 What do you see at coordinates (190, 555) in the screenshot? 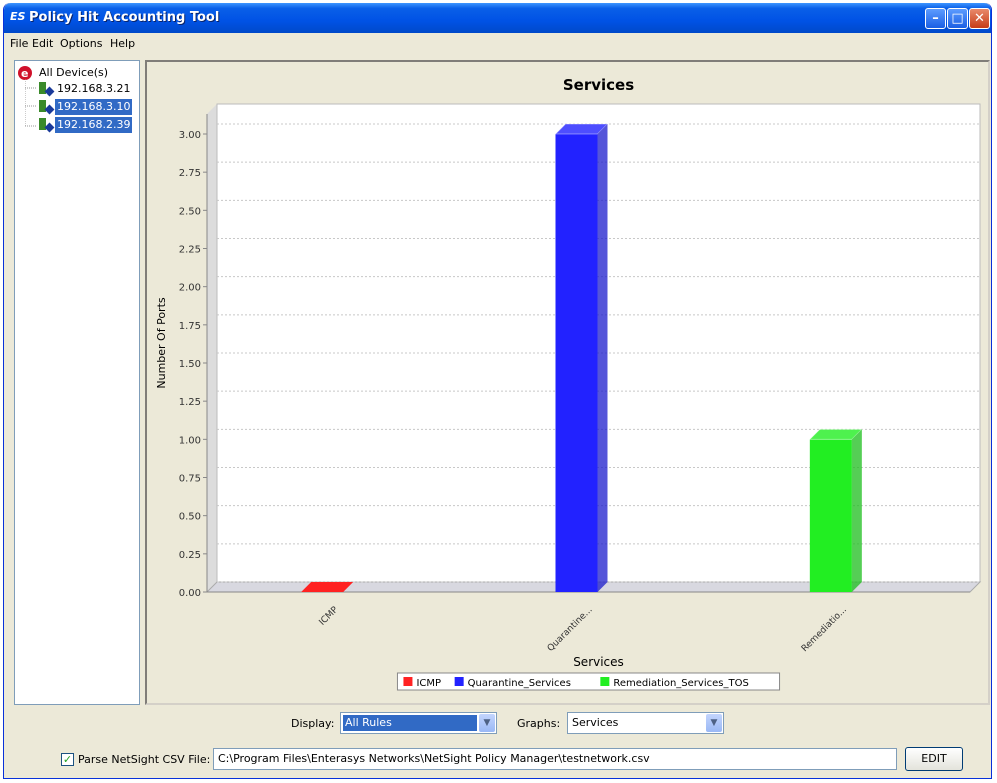
I see `y-tick-label: 0.25` at bounding box center [190, 555].